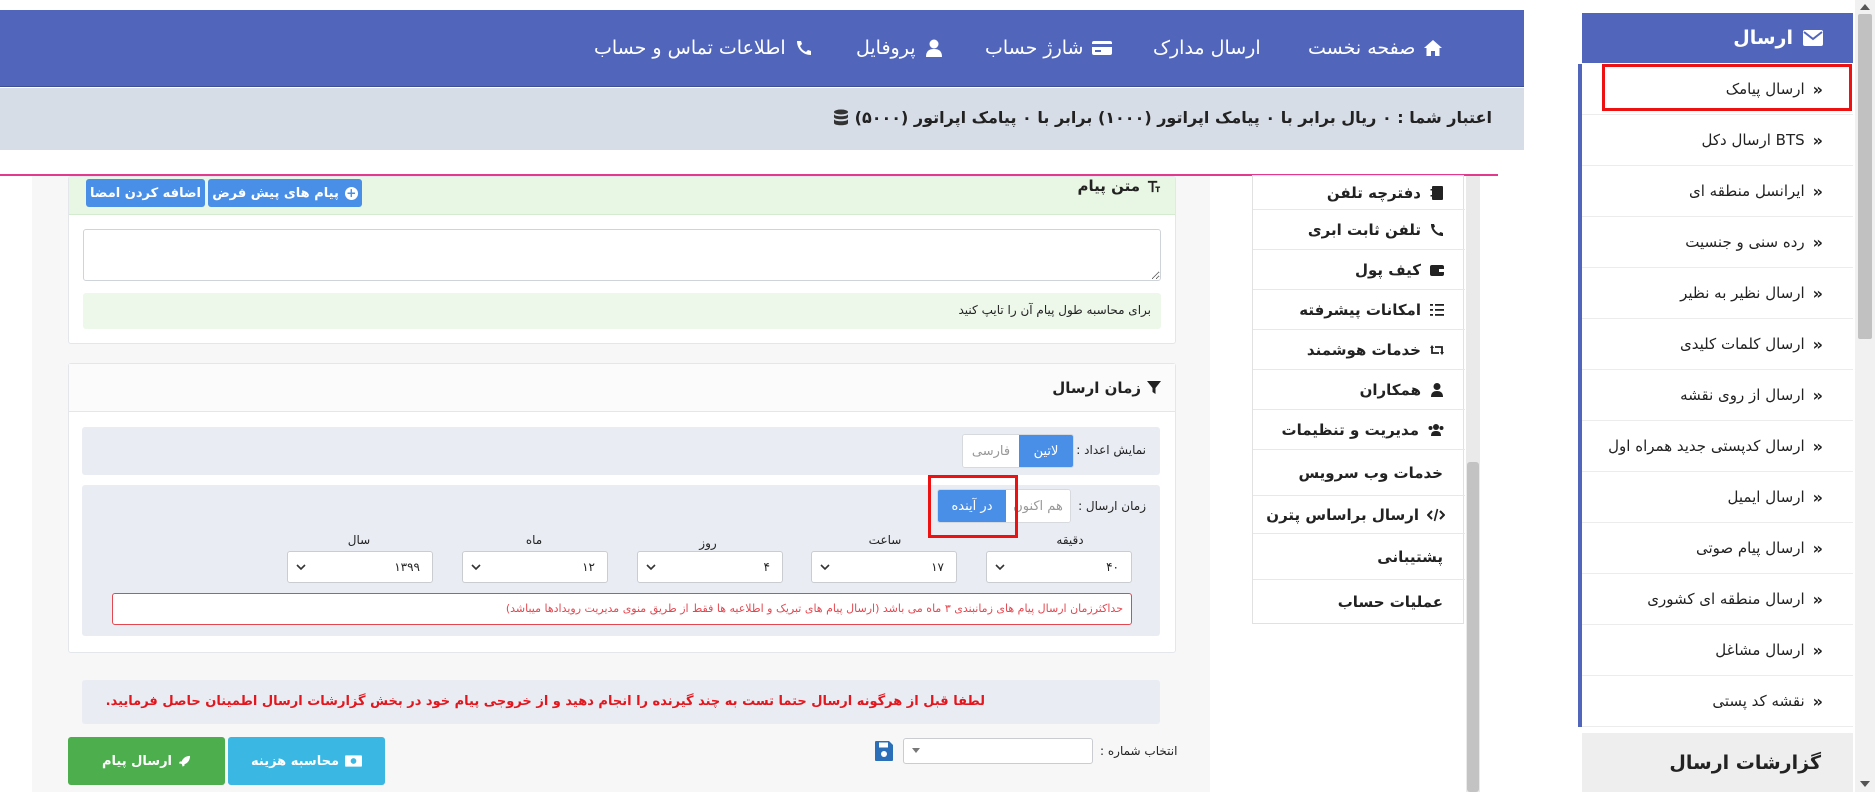  I want to click on sidebar-item-label: ارسال کدپستی جدید همراه اول, so click(1706, 446).